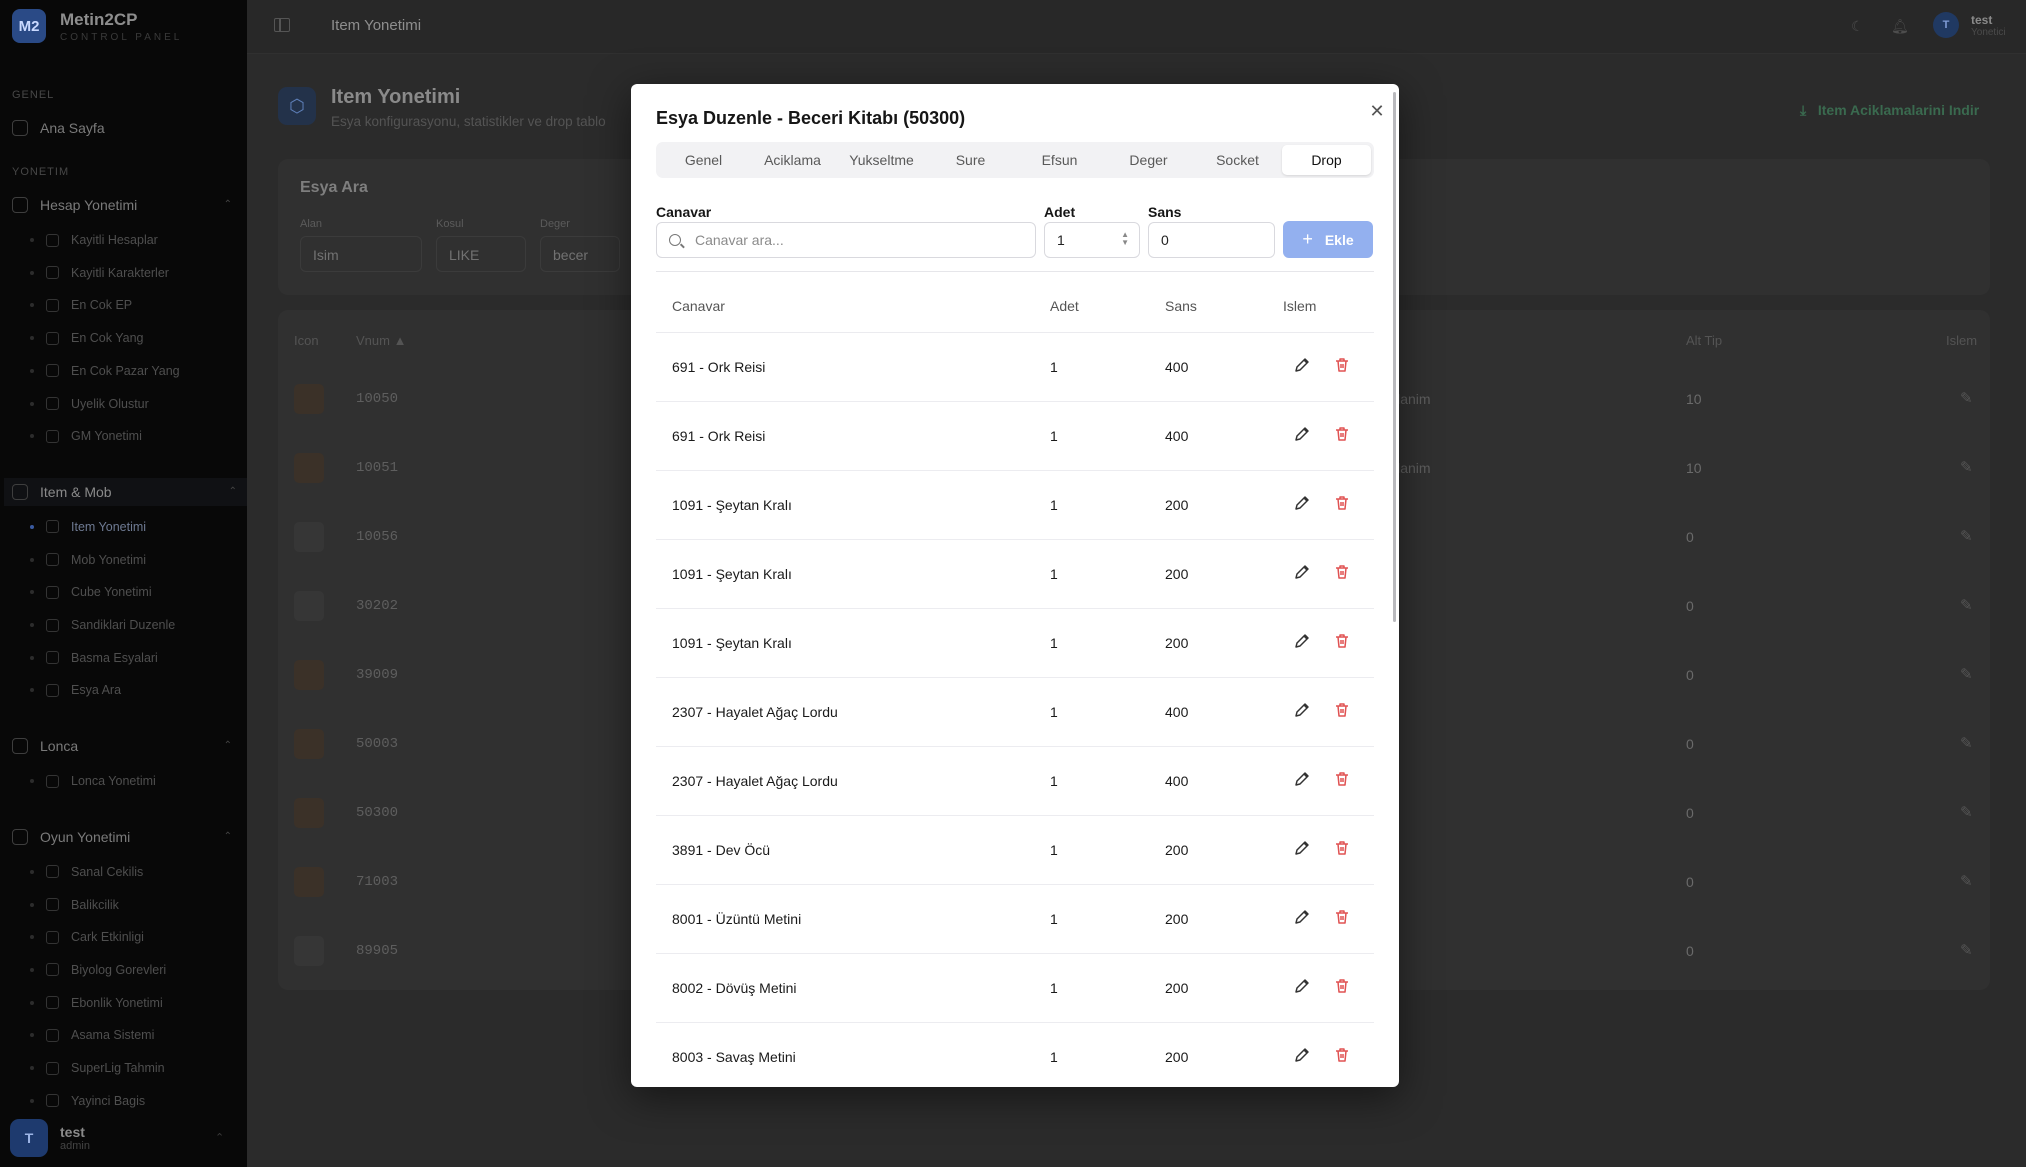  I want to click on sidebar-subitem: Biyolog Gorevleri, so click(135, 970).